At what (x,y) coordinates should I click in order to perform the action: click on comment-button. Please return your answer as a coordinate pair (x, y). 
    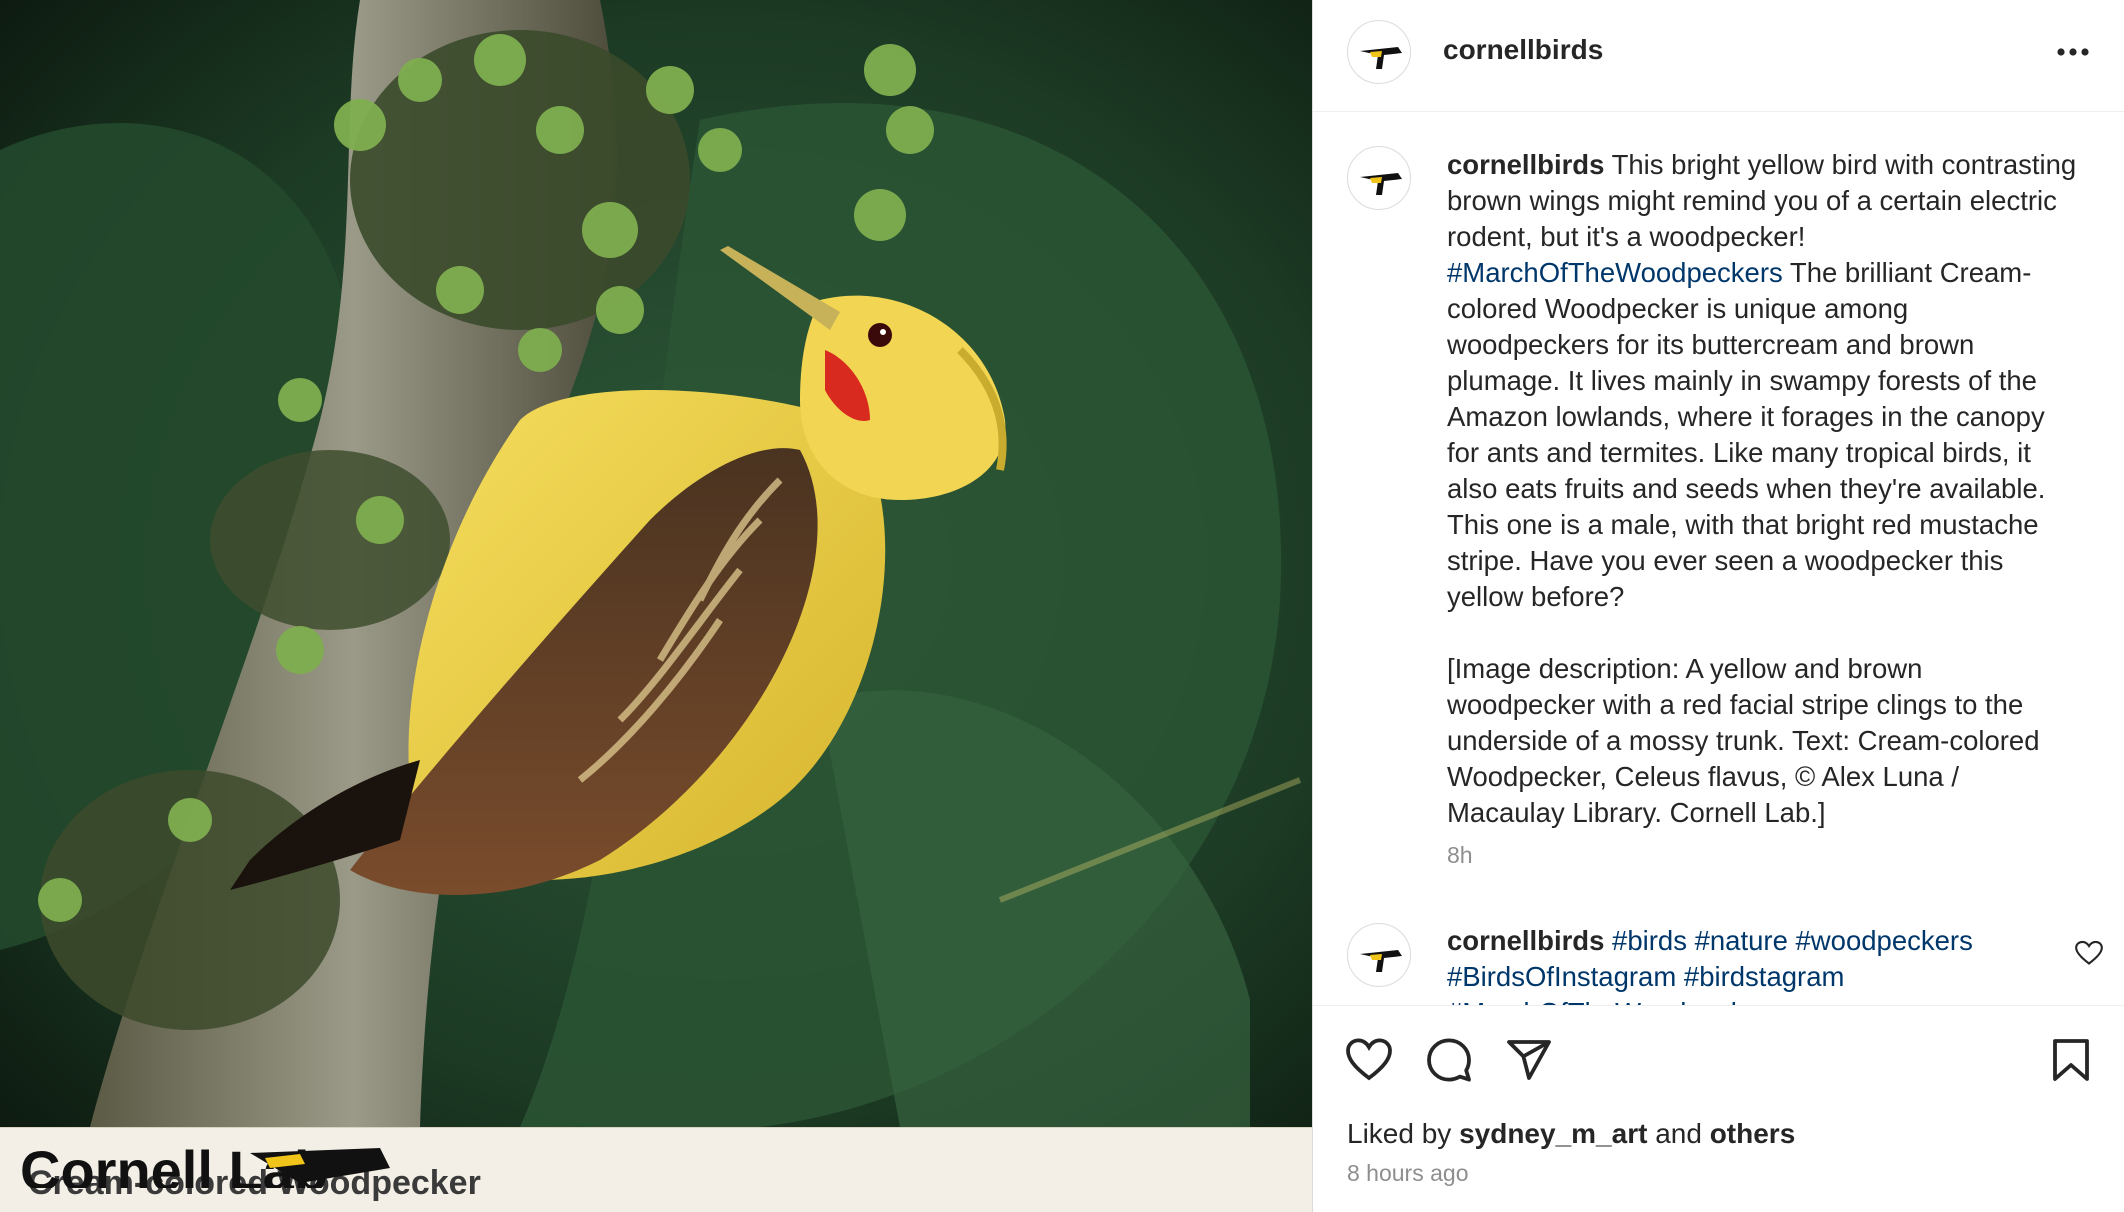
    Looking at the image, I should click on (1449, 1060).